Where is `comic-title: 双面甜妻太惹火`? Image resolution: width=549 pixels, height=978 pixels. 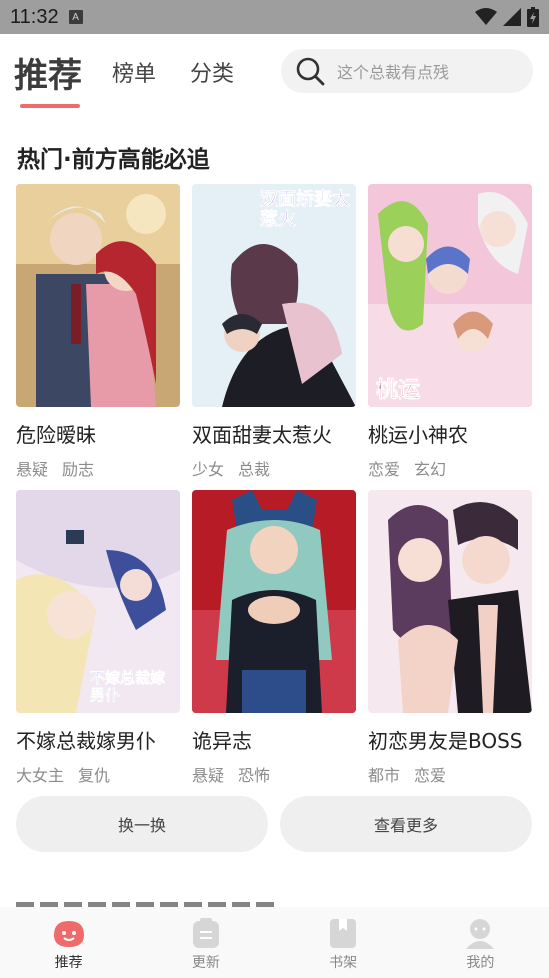 comic-title: 双面甜妻太惹火 is located at coordinates (274, 433).